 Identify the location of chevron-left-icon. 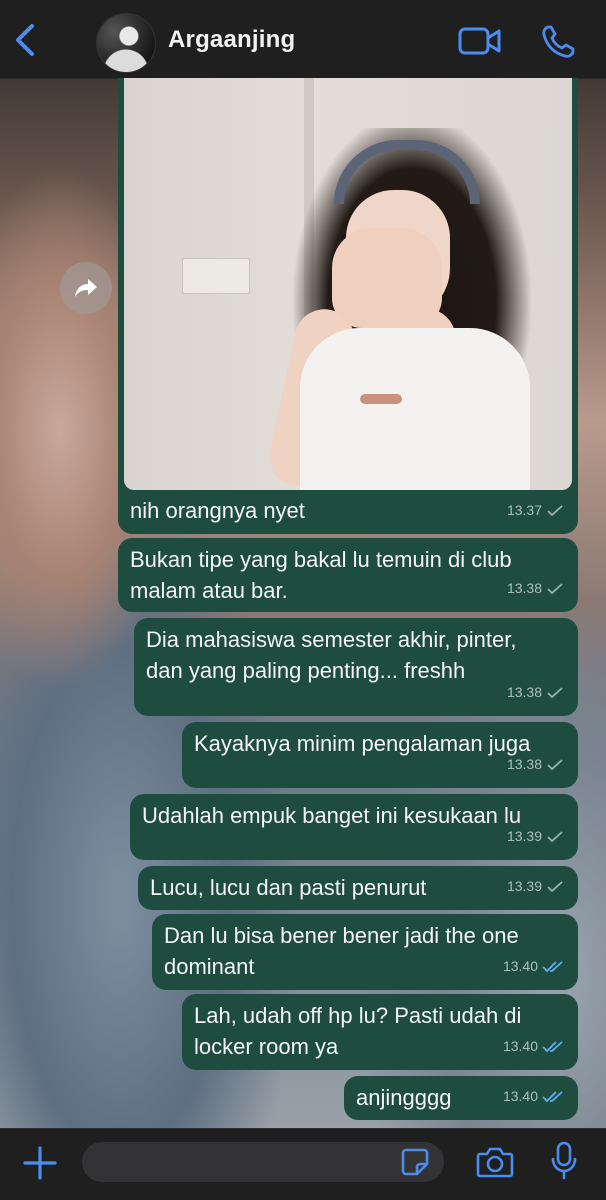
(26, 40).